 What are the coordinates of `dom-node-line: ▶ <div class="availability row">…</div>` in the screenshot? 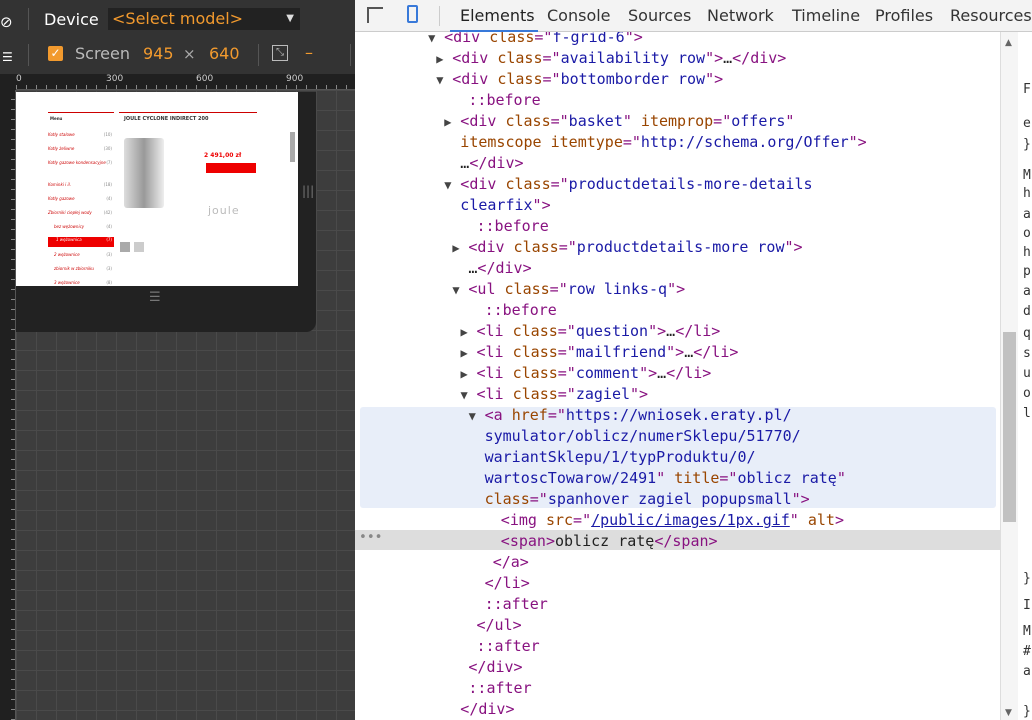 It's located at (611, 58).